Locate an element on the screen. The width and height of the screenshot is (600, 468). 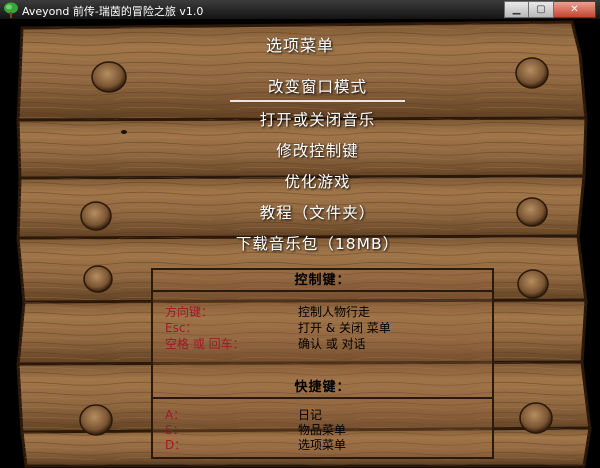
control-action: 控制人物行走 is located at coordinates (334, 312).